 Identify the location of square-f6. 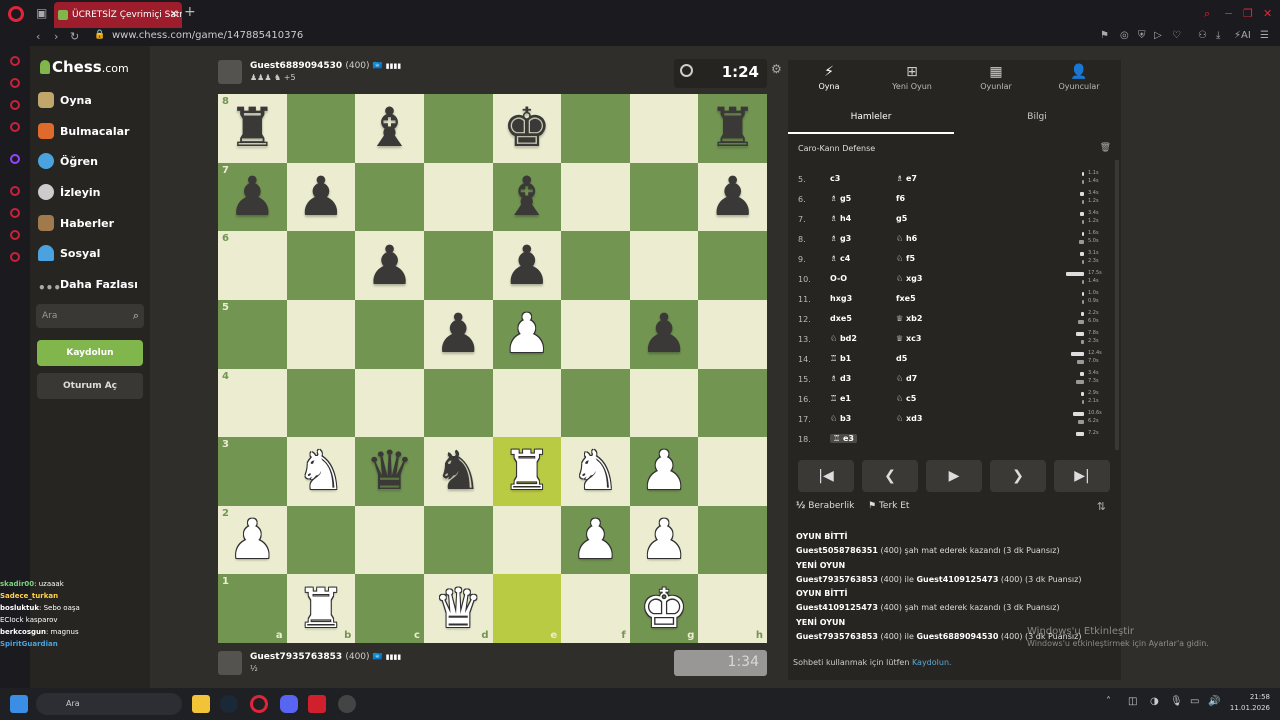
(595, 265).